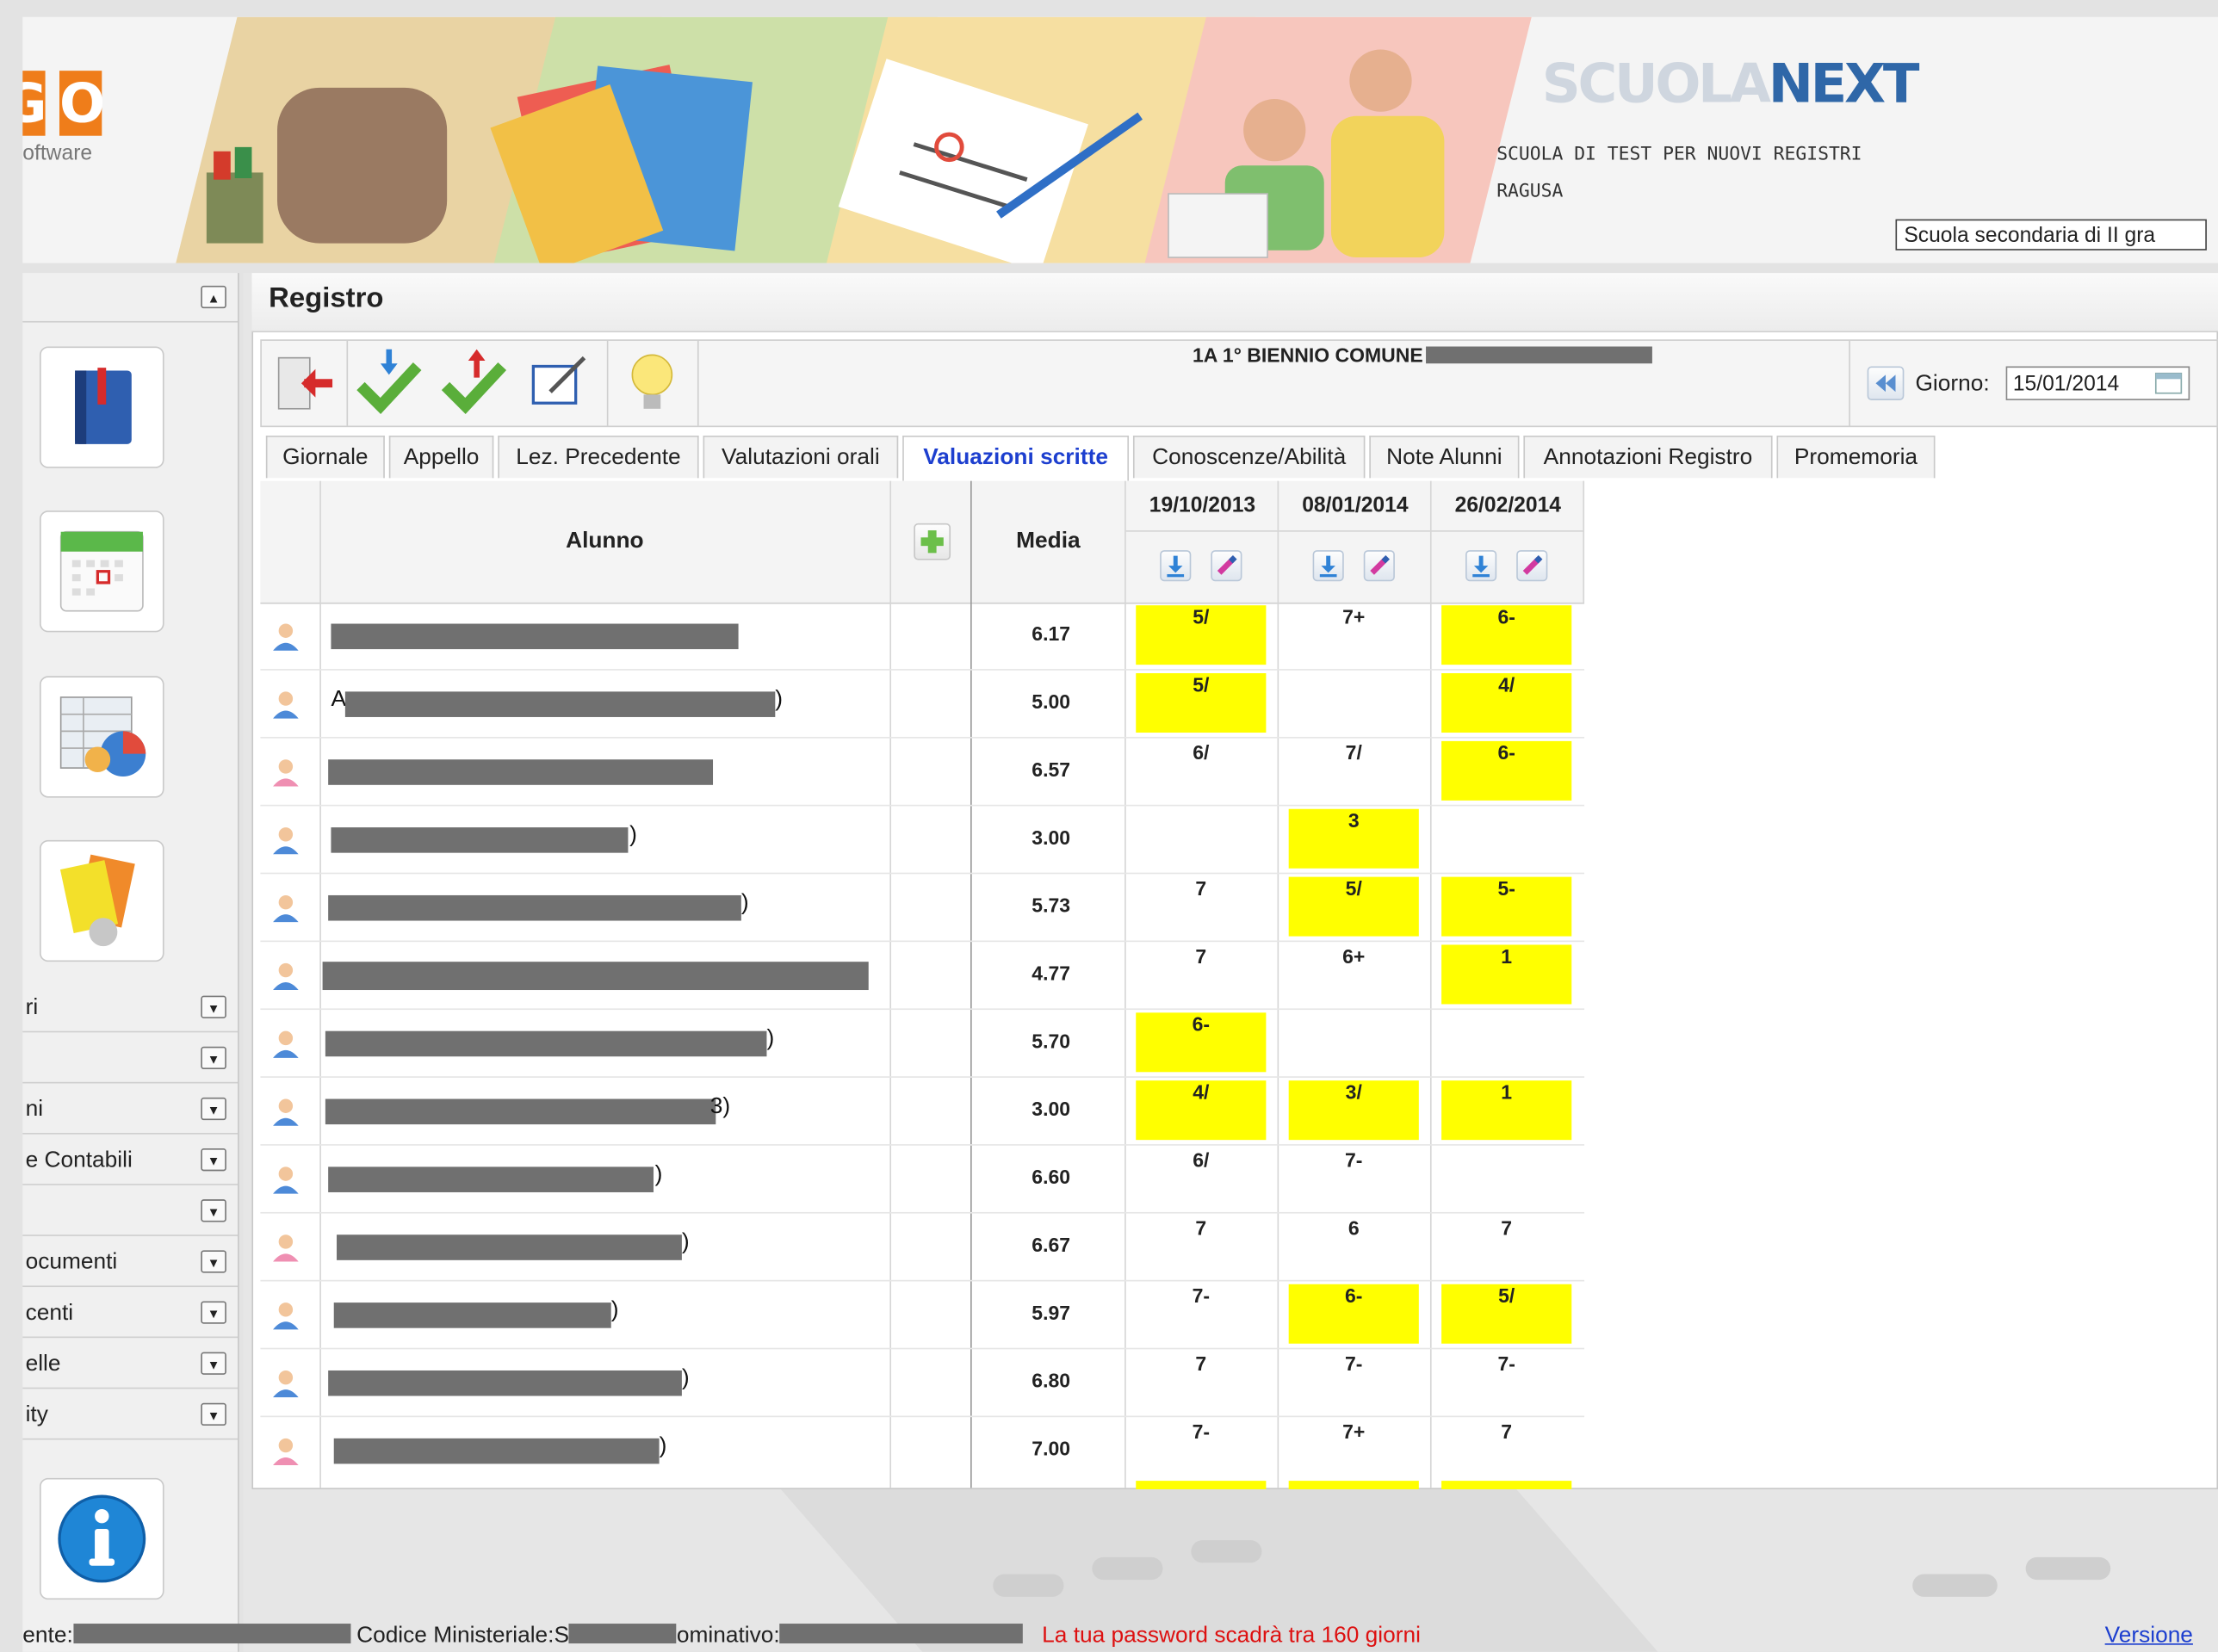  Describe the element at coordinates (102, 901) in the screenshot. I see `sidebar-note-button` at that location.